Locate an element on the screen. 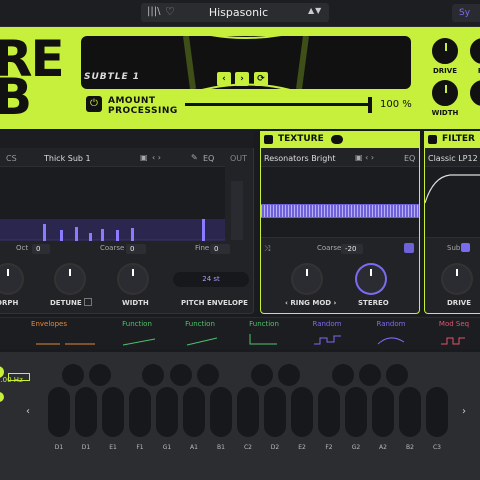 This screenshot has height=480, width=480. osc-spectrum is located at coordinates (112, 230).